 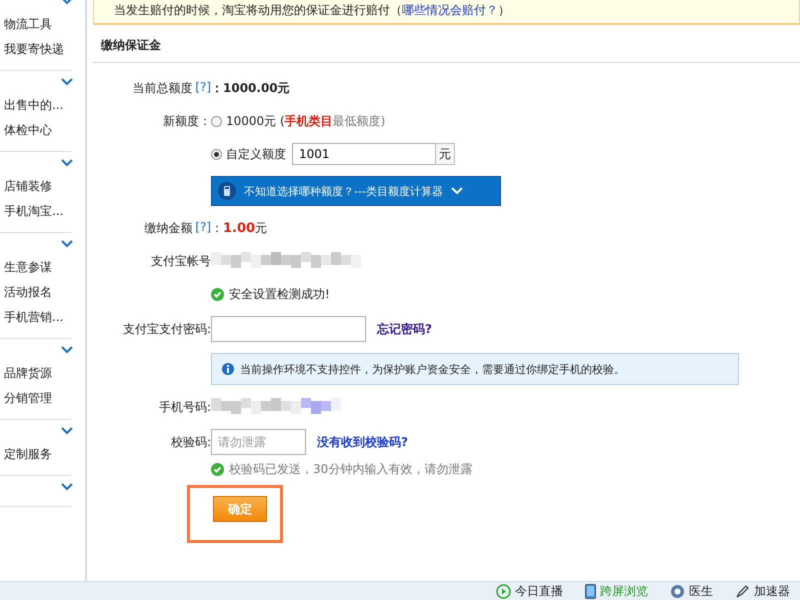 I want to click on sidebar-item: 分销管理, so click(x=35, y=398).